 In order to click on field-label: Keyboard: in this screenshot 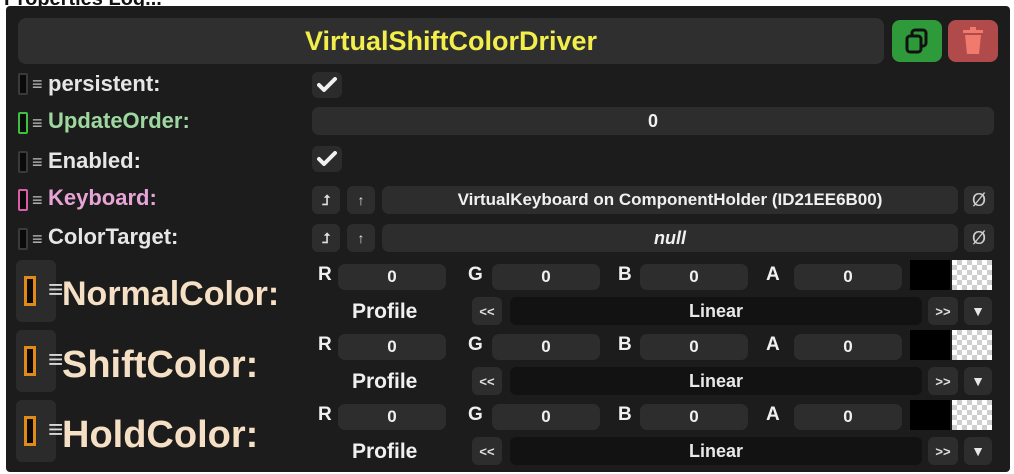, I will do `click(102, 197)`.